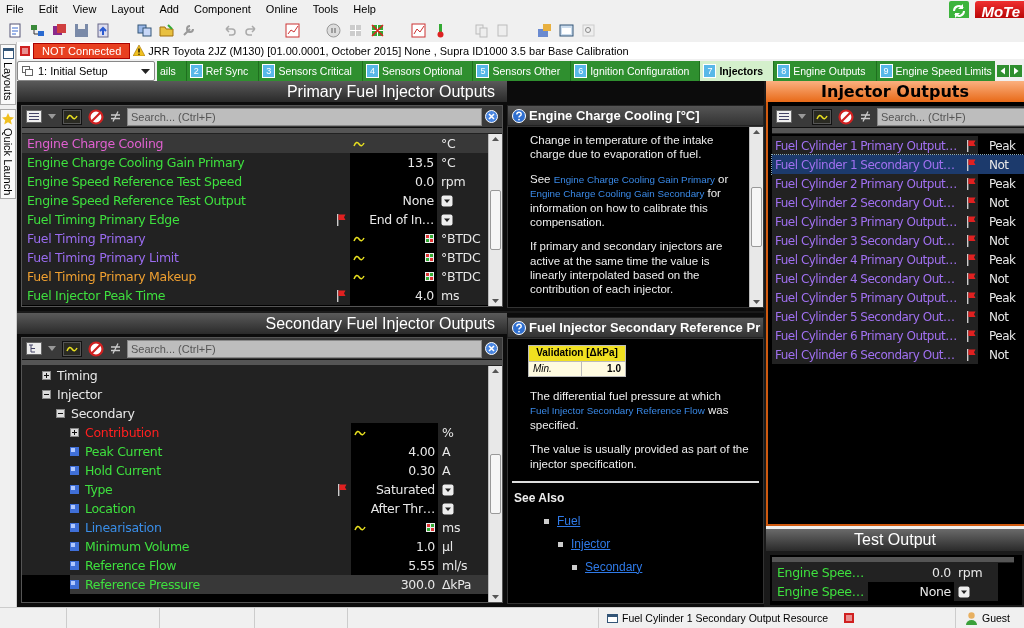 This screenshot has width=1024, height=628. Describe the element at coordinates (364, 9) in the screenshot. I see `menu-item: Help` at that location.